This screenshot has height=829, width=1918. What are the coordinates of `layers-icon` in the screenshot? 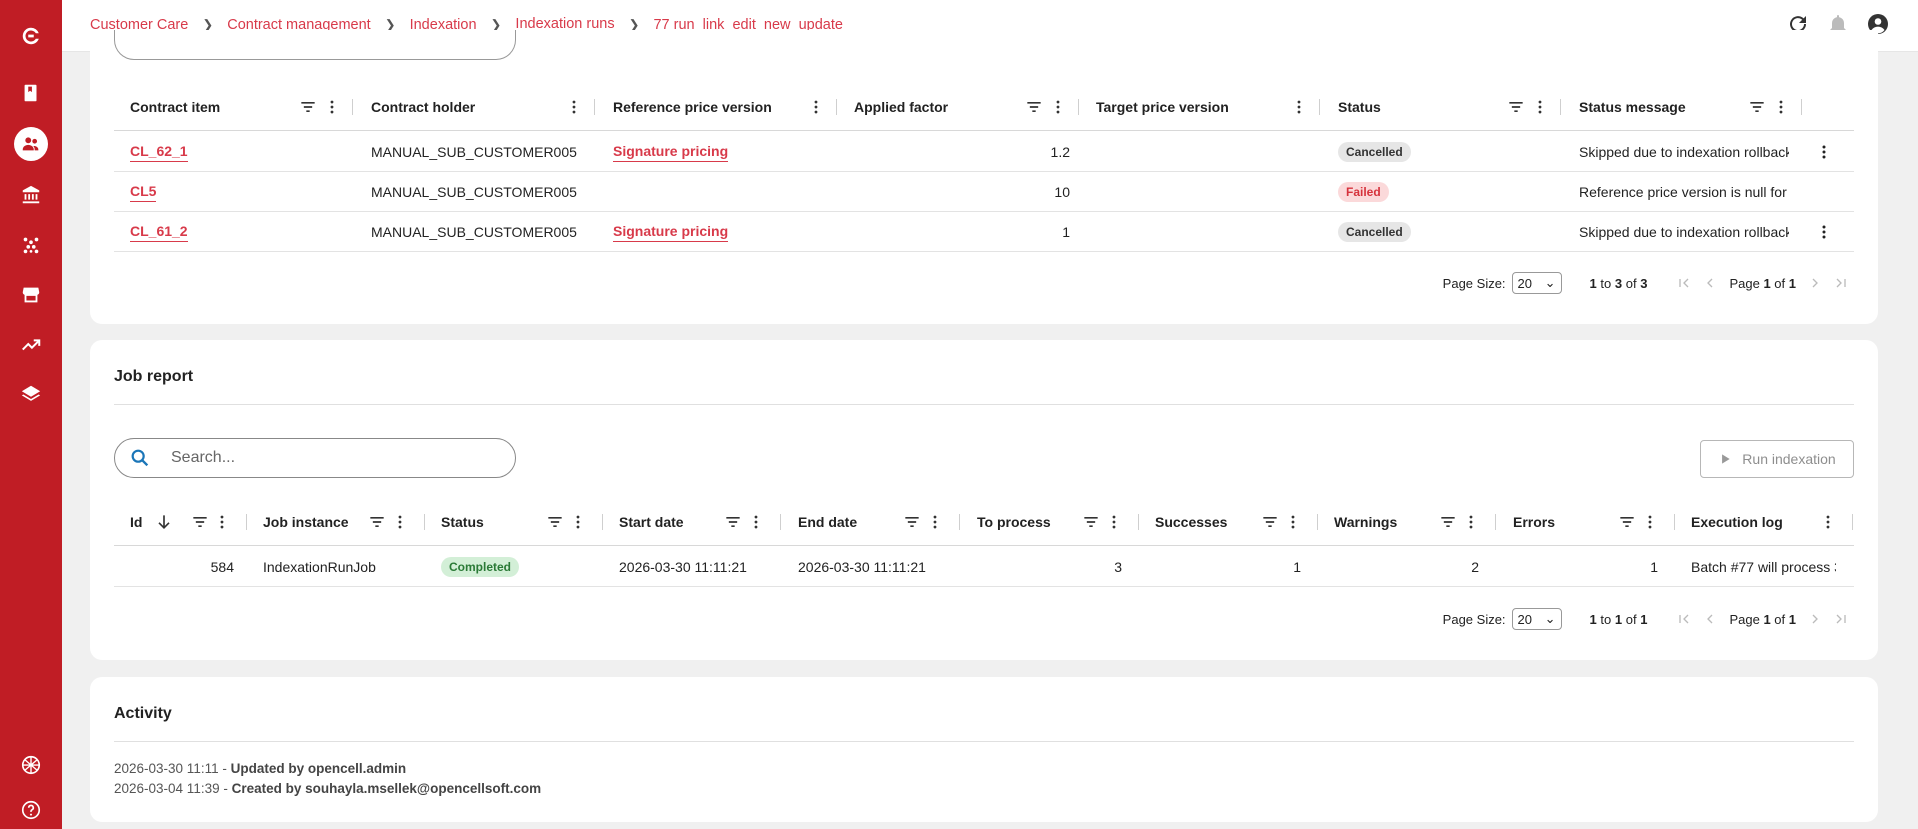 It's located at (31, 394).